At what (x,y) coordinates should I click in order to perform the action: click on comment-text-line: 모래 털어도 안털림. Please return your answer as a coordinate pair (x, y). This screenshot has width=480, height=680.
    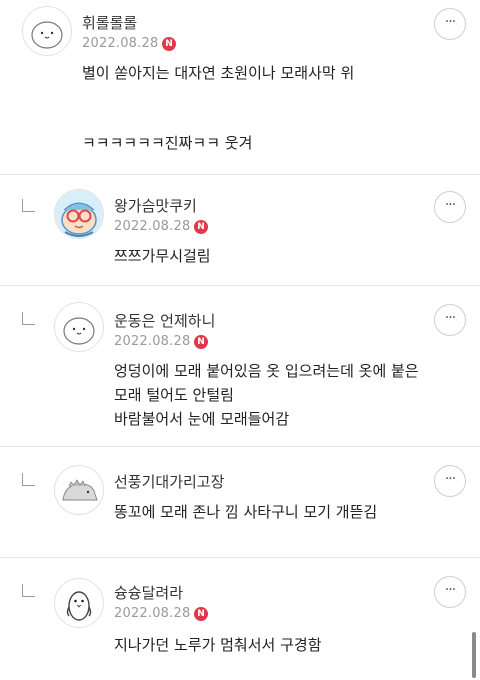
    Looking at the image, I should click on (174, 395).